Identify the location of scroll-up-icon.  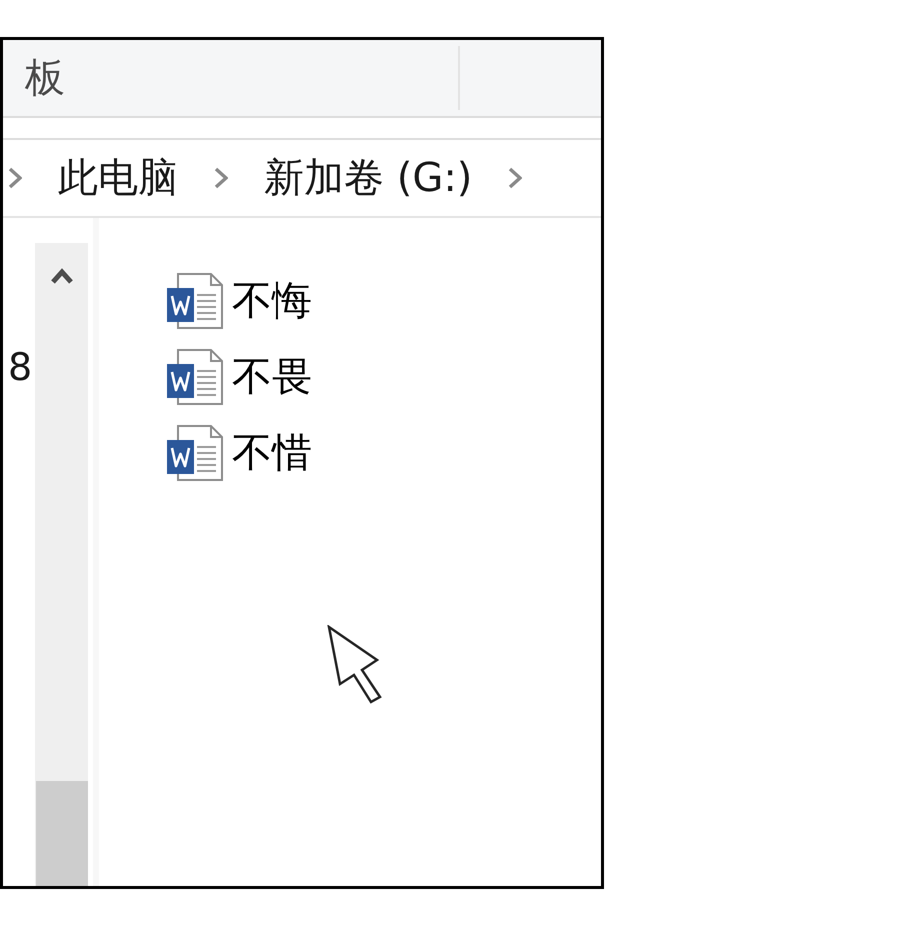
(62, 276).